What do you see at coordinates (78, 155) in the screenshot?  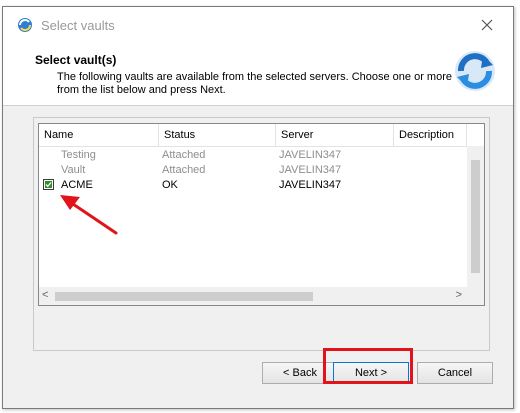 I see `vault-name: Testing` at bounding box center [78, 155].